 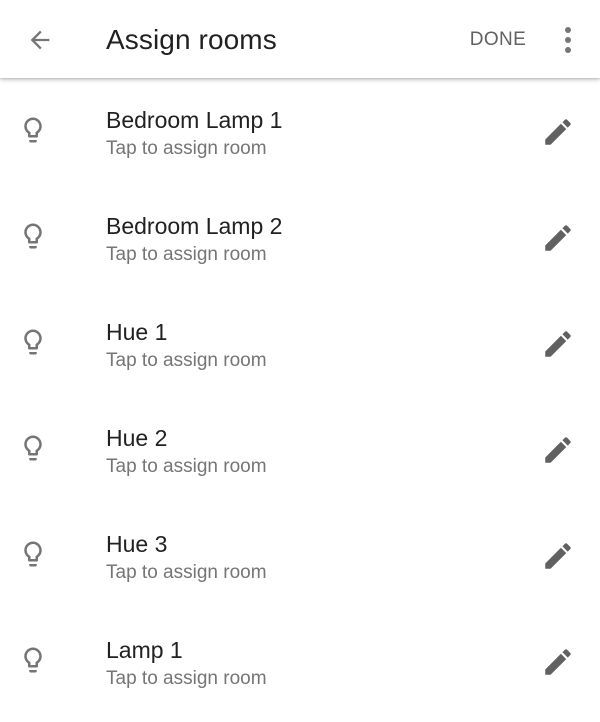 I want to click on device-name: Hue 1, so click(x=137, y=332).